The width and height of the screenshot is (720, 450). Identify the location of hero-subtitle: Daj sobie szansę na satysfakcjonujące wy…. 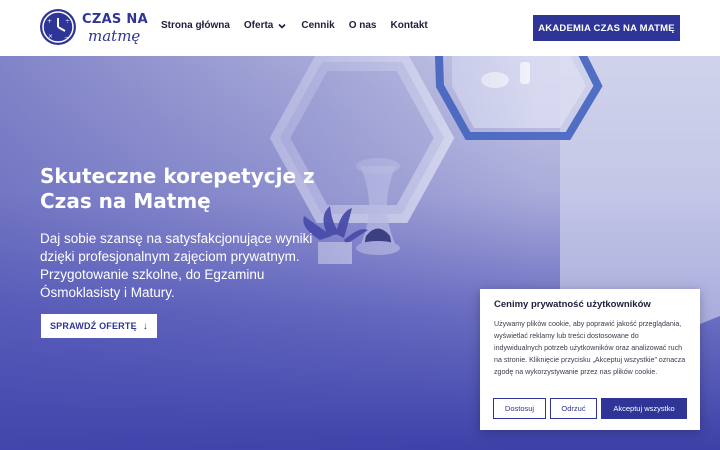
(176, 265).